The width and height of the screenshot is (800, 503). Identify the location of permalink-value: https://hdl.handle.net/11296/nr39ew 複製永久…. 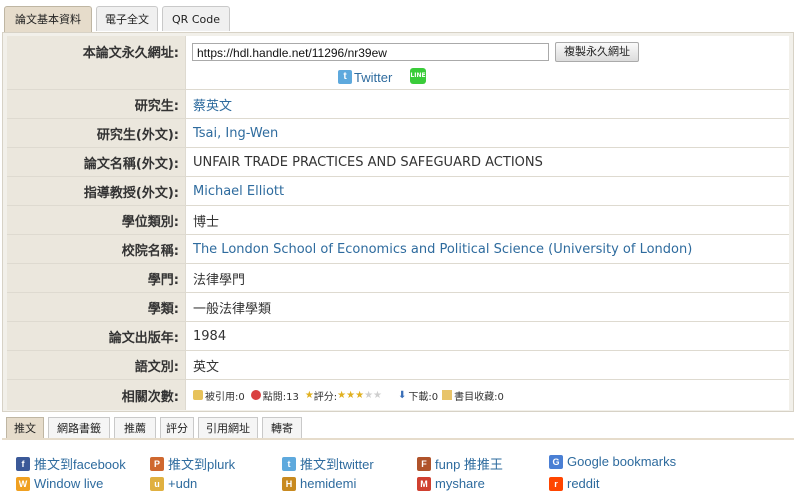
(487, 62).